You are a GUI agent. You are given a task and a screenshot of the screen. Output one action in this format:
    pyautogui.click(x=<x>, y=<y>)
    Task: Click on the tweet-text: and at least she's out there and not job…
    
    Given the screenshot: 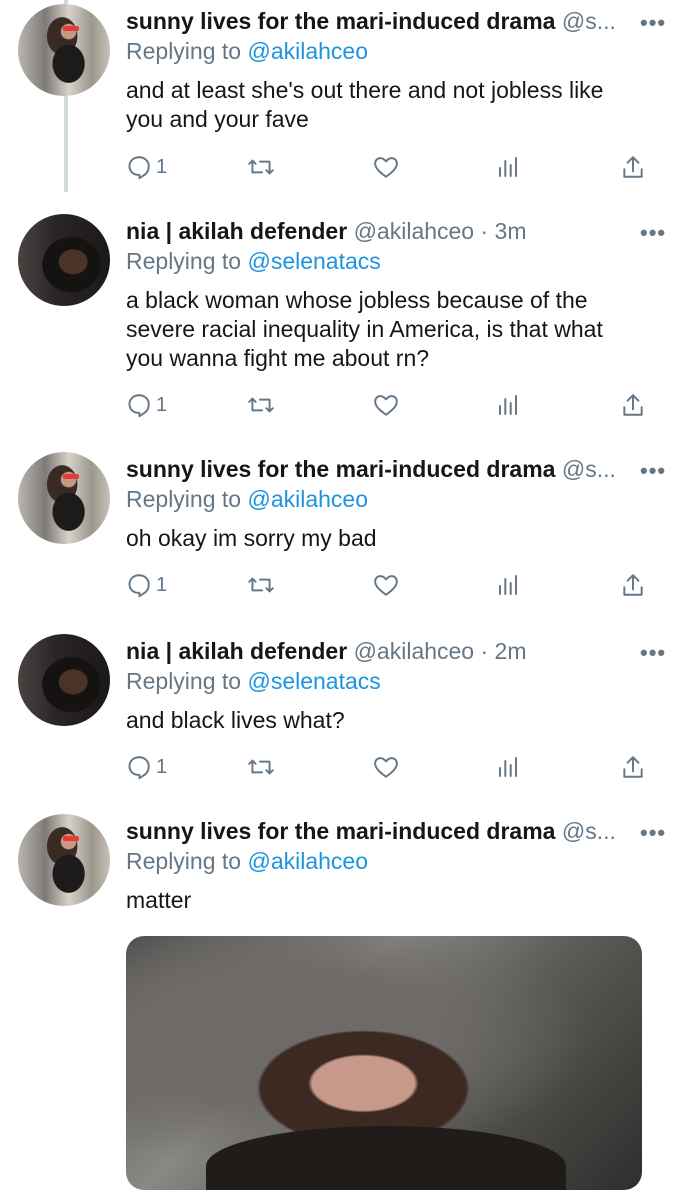 What is the action you would take?
    pyautogui.click(x=396, y=105)
    